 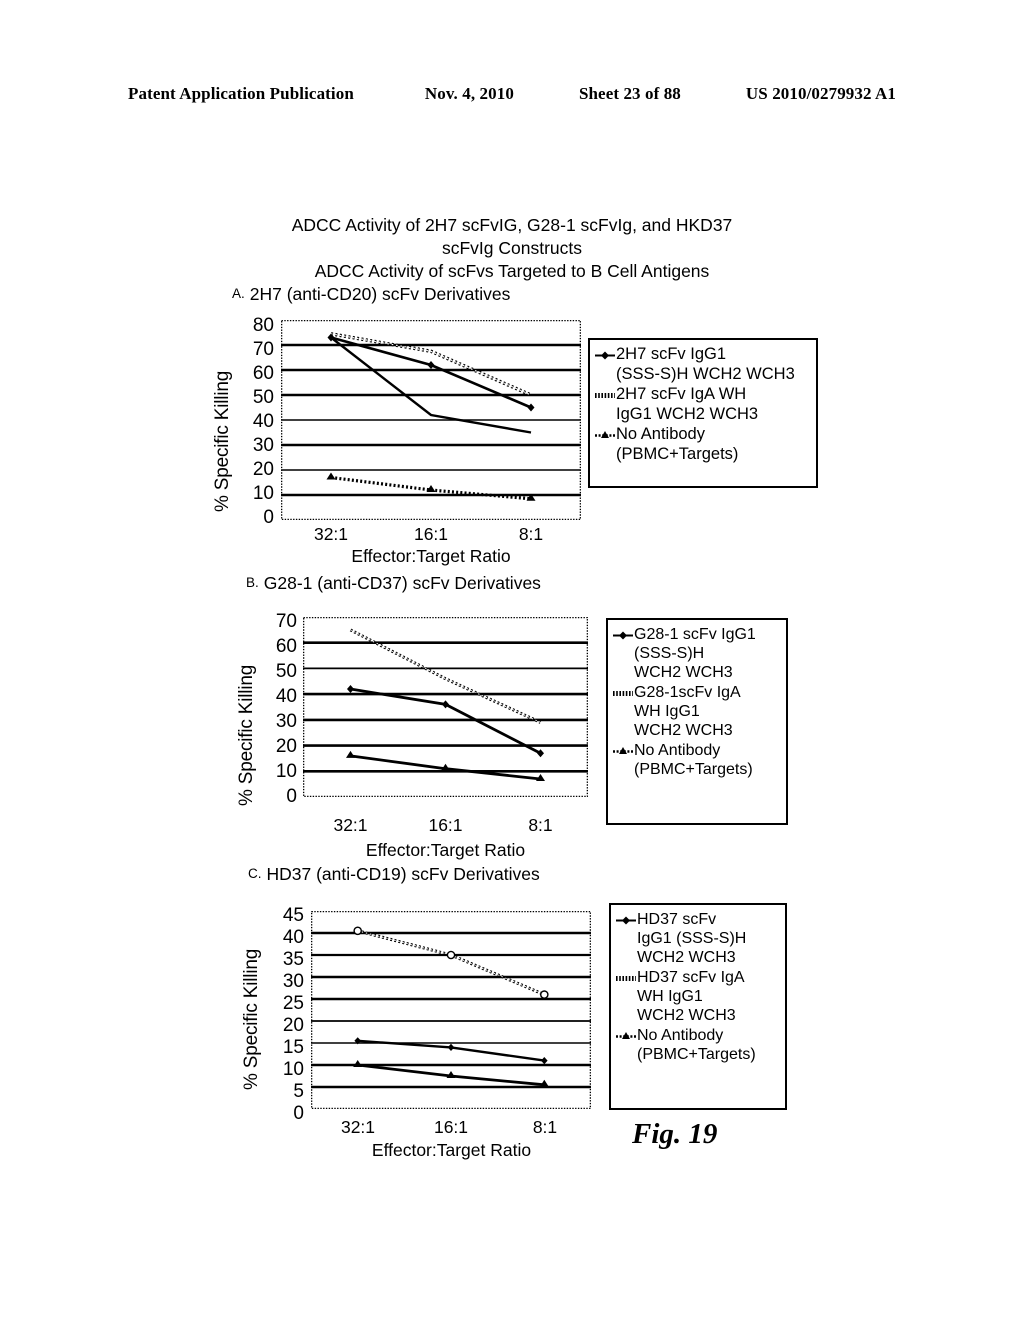 I want to click on panel-c-caption: C. HD37 (anti-CD19) scFv Derivatives, so click(x=394, y=874).